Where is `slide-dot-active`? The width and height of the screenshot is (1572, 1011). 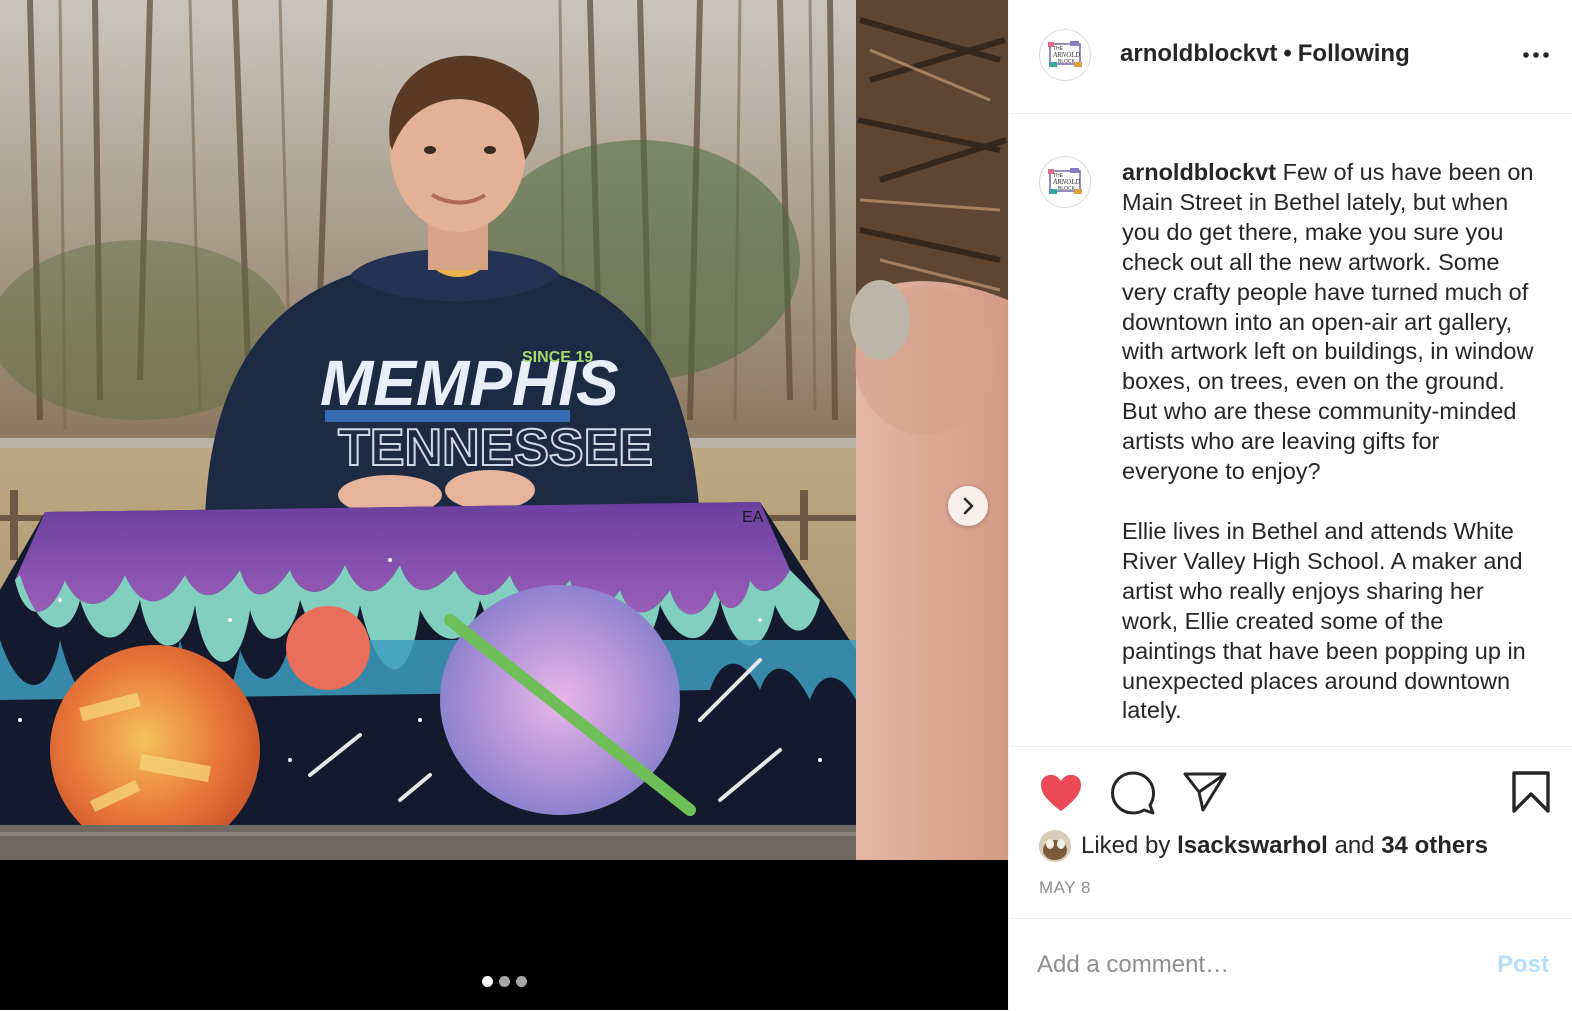
slide-dot-active is located at coordinates (487, 981).